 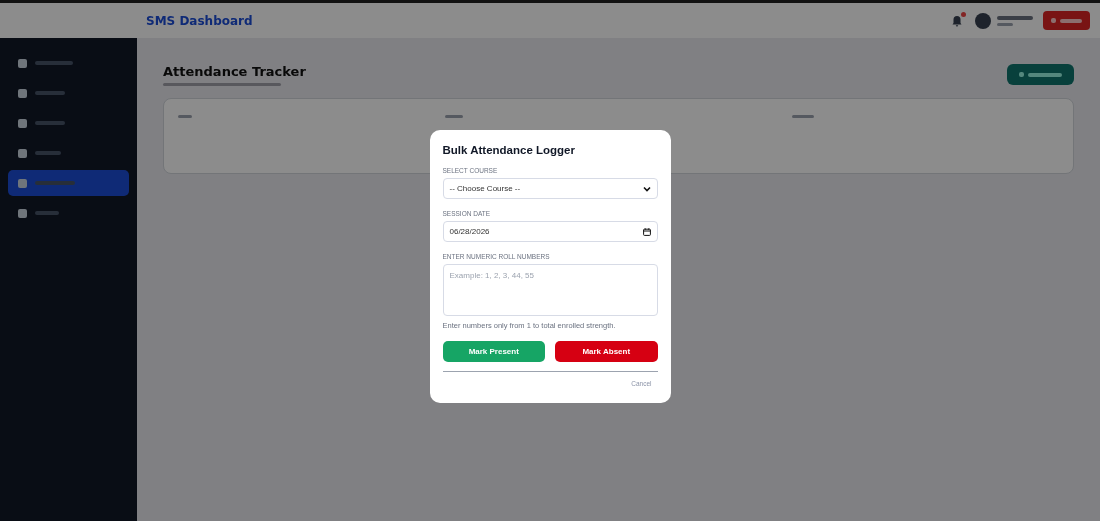 What do you see at coordinates (1015, 17) in the screenshot?
I see `user-name-bar` at bounding box center [1015, 17].